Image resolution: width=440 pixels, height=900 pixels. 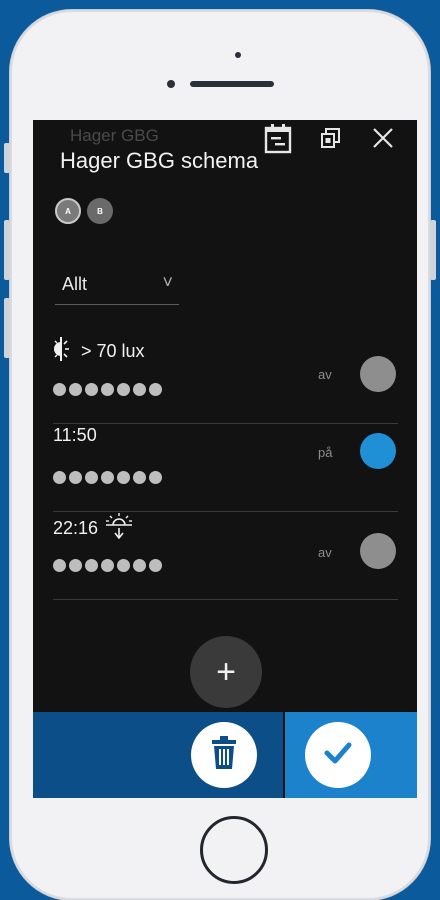 What do you see at coordinates (232, 84) in the screenshot?
I see `earpiece-speaker` at bounding box center [232, 84].